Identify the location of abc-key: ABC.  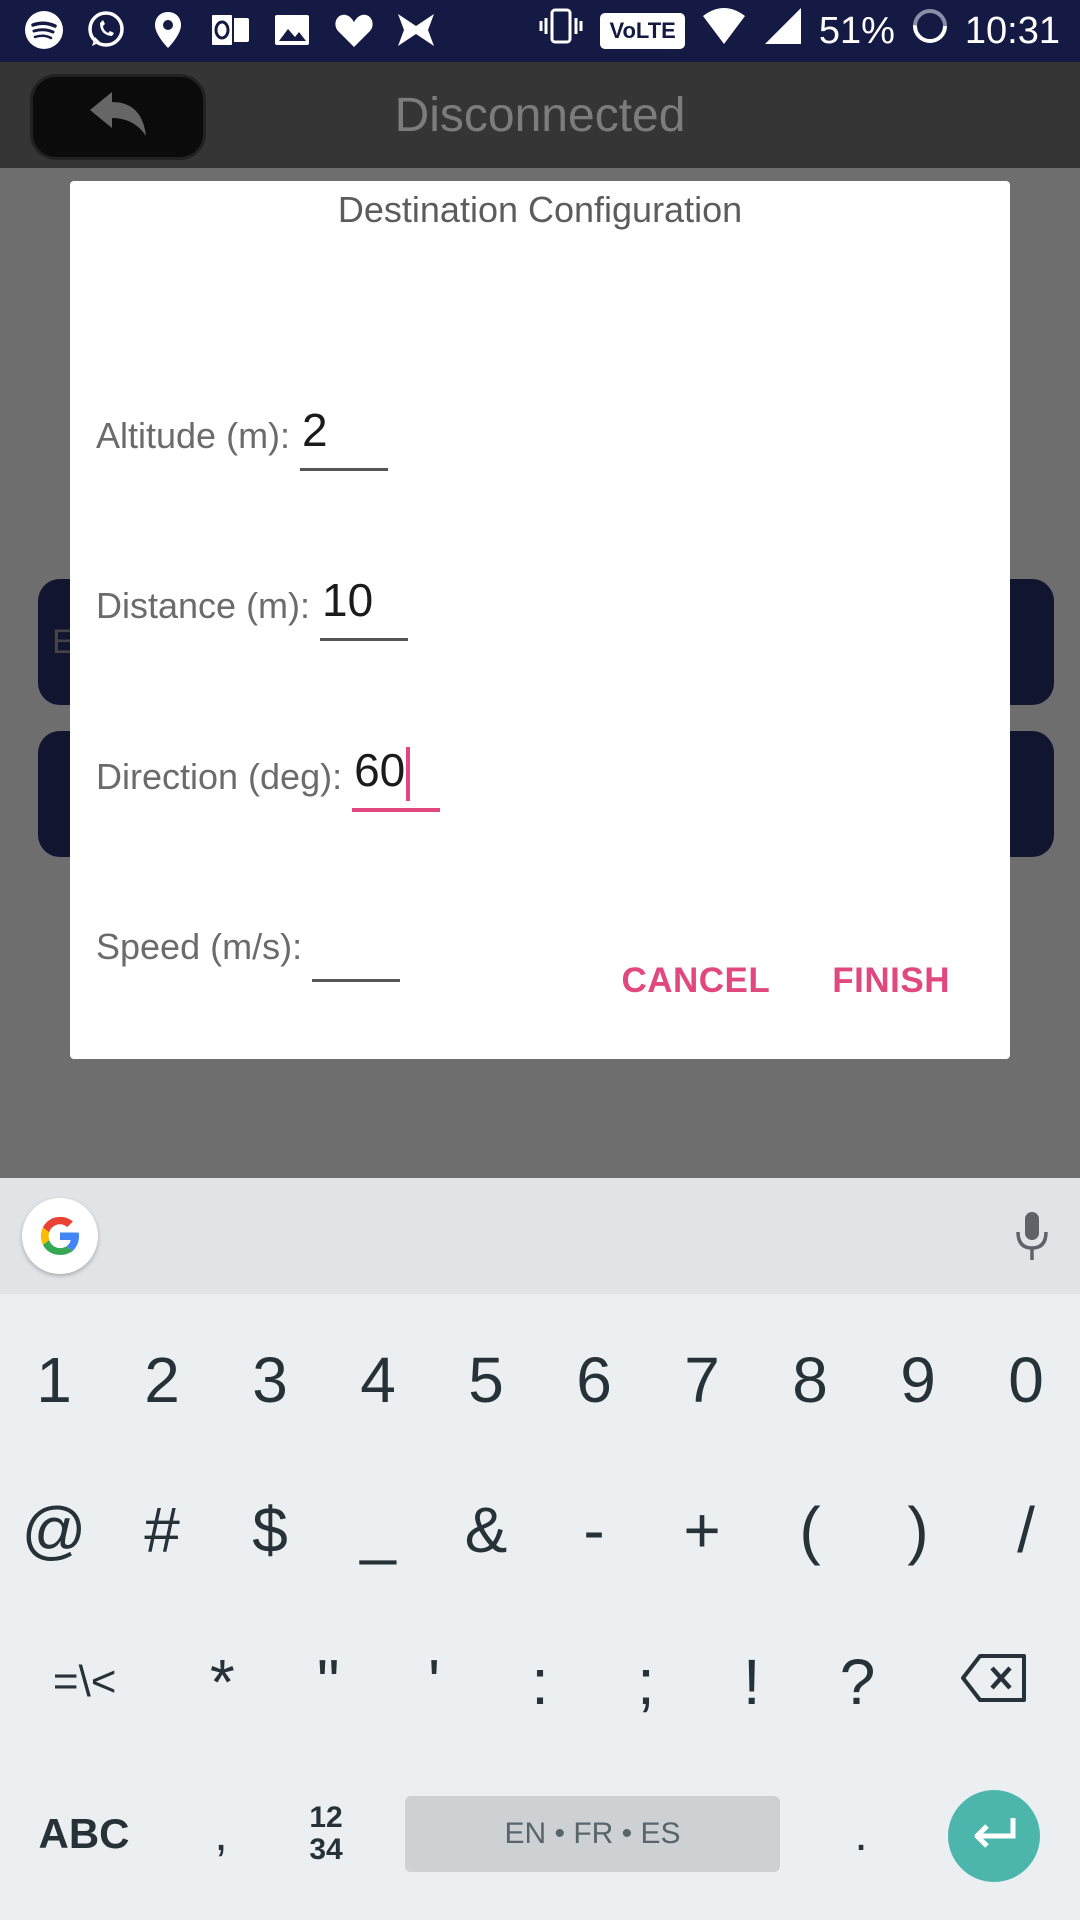
(84, 1834).